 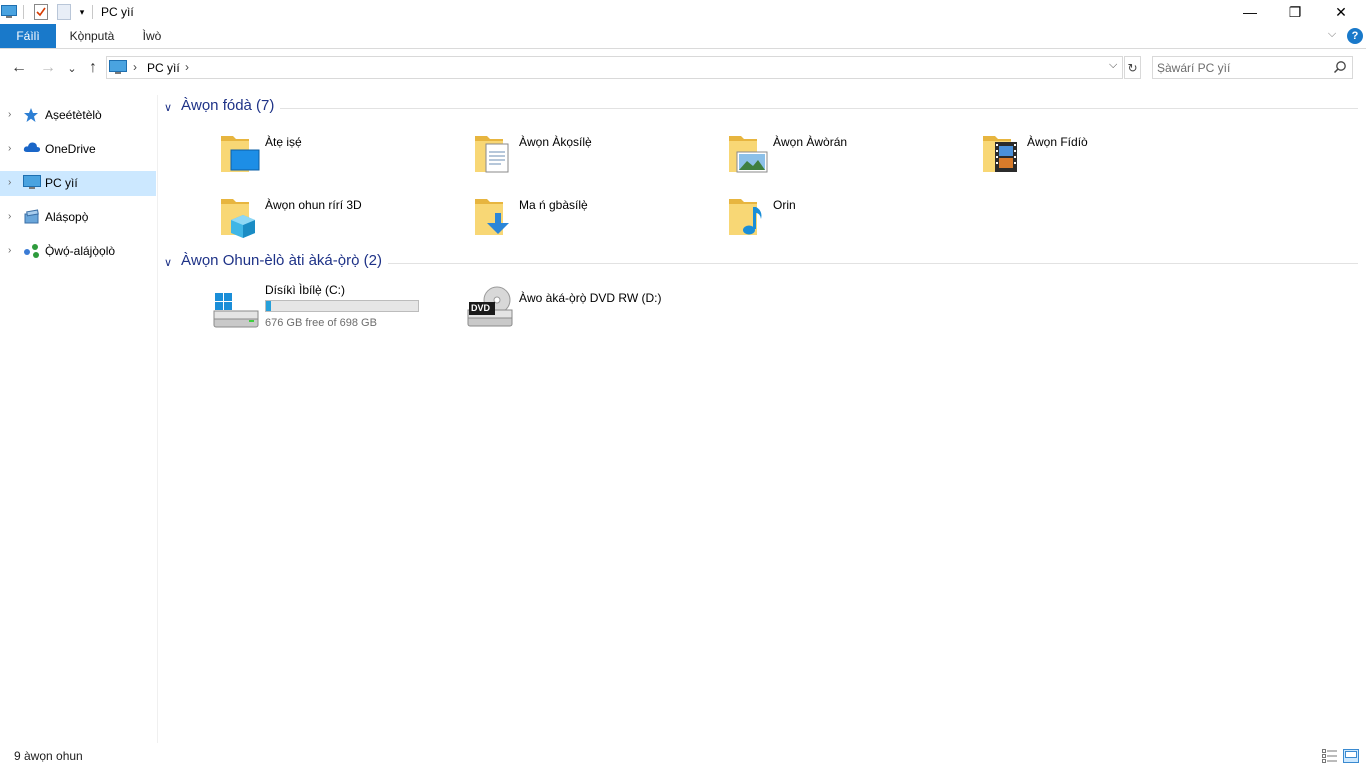 What do you see at coordinates (92, 36) in the screenshot?
I see `tab-computer: Kọ̀nputà` at bounding box center [92, 36].